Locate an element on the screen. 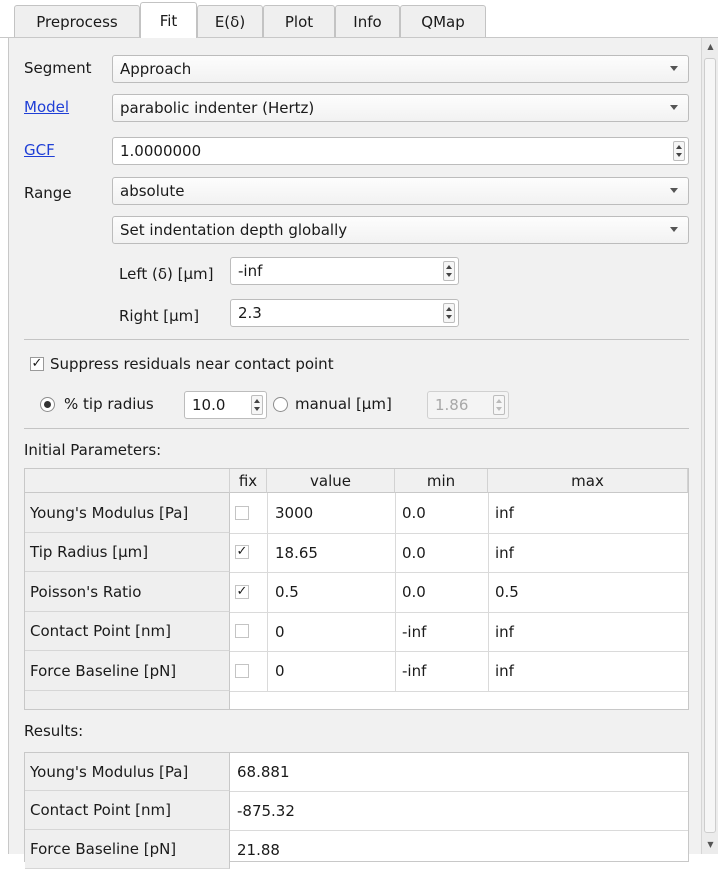  tab-label: E(δ) is located at coordinates (230, 22).